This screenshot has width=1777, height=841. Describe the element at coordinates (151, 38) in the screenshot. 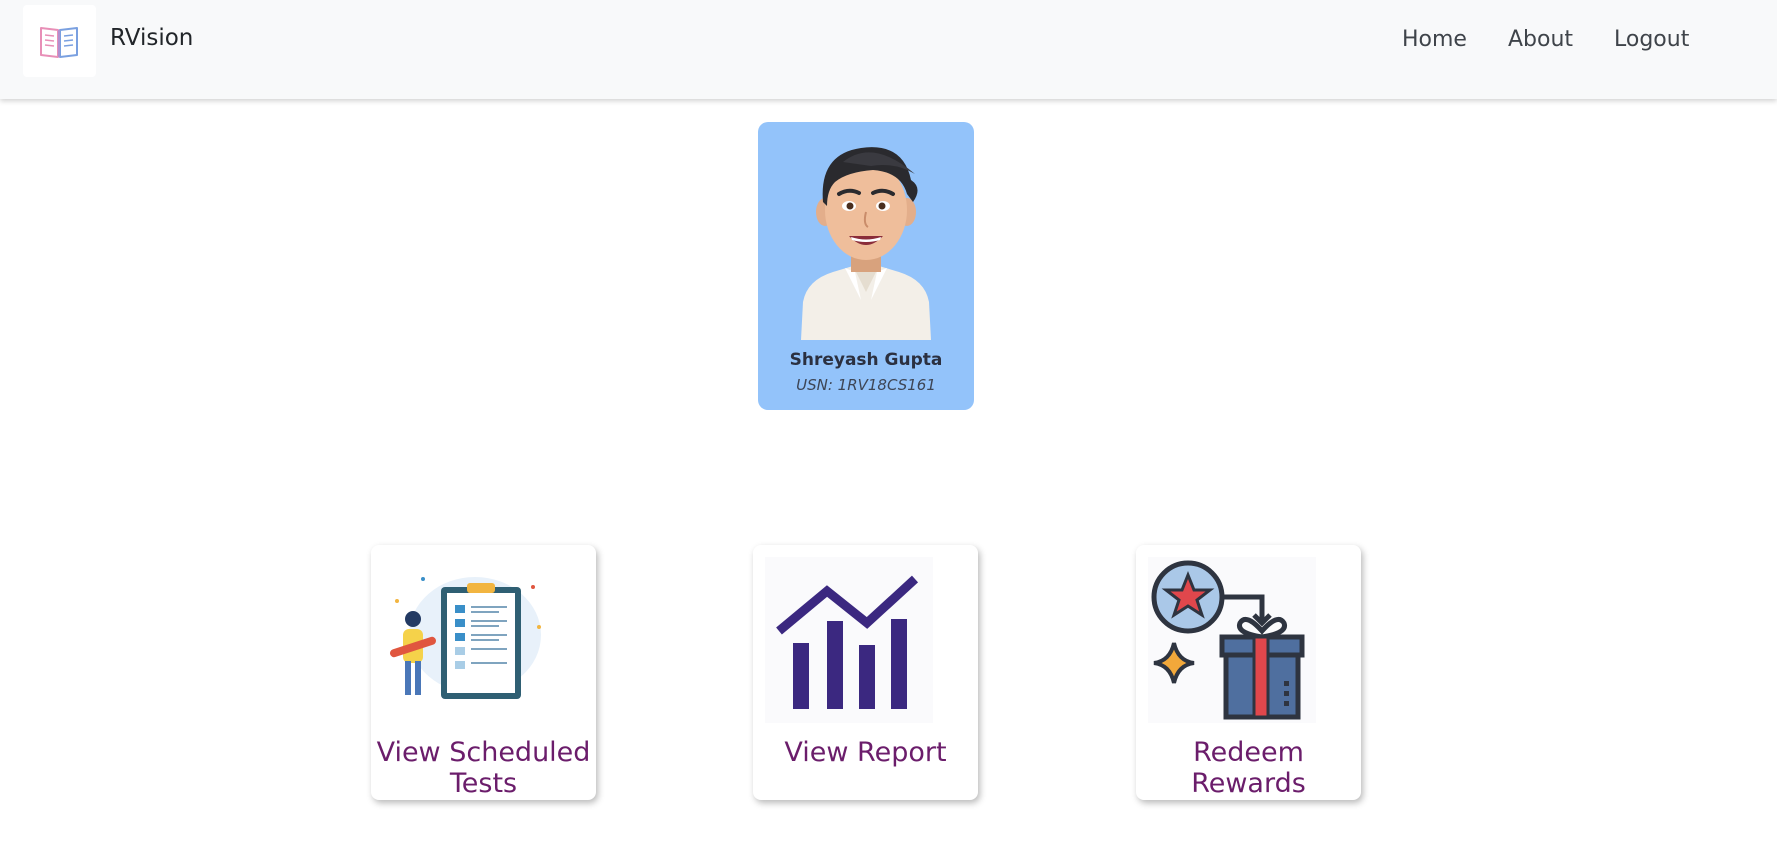

I see `brand-name: RVision` at that location.